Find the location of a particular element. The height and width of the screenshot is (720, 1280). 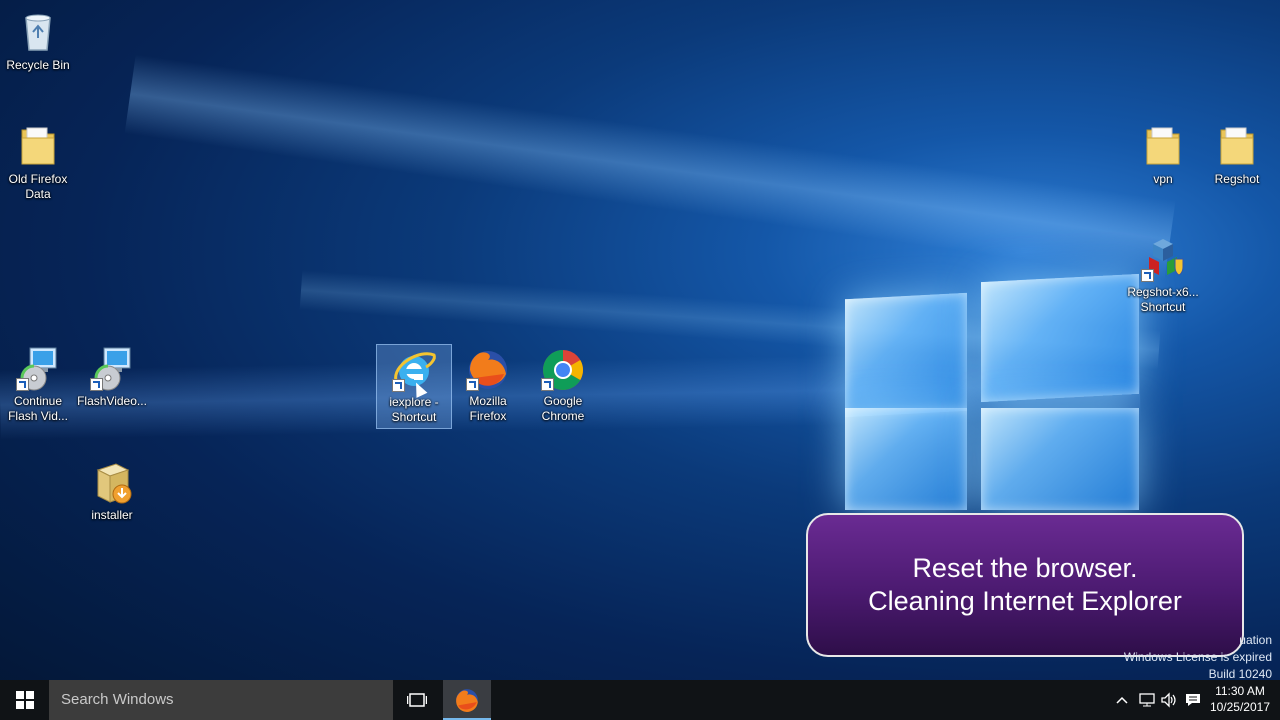

volume-tray-button is located at coordinates (1169, 700).